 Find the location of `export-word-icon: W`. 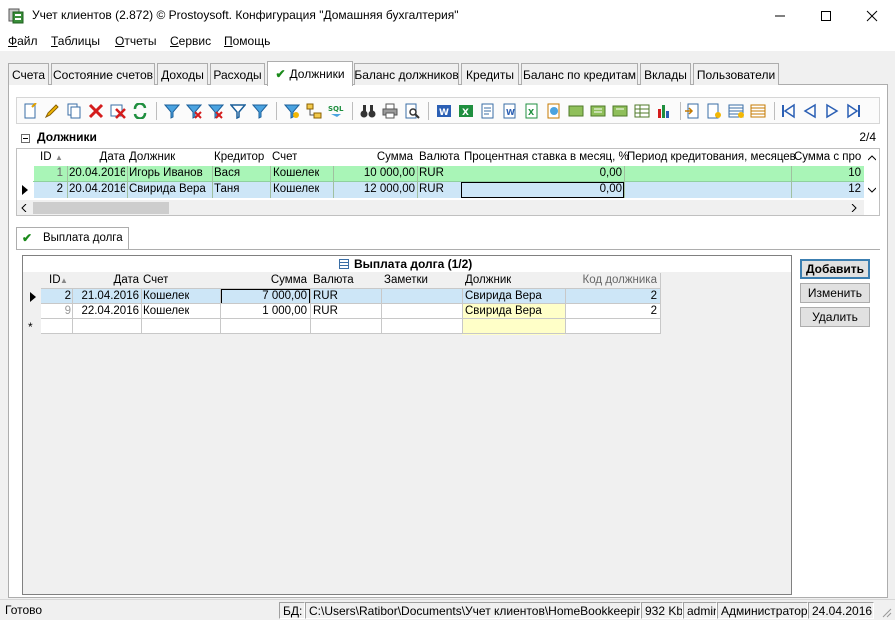

export-word-icon: W is located at coordinates (444, 111).